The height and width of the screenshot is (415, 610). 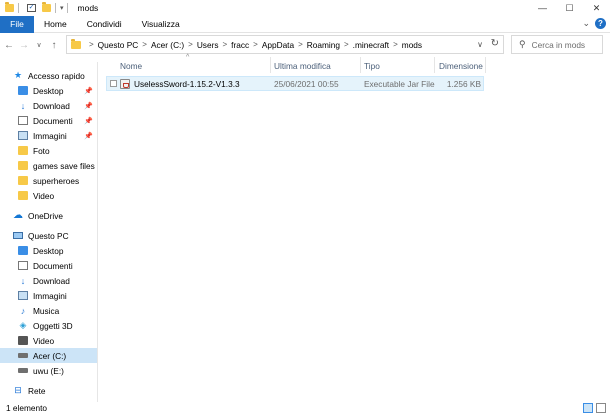 I want to click on sidebar-item-desktop: Desktop 📌, so click(x=57, y=90).